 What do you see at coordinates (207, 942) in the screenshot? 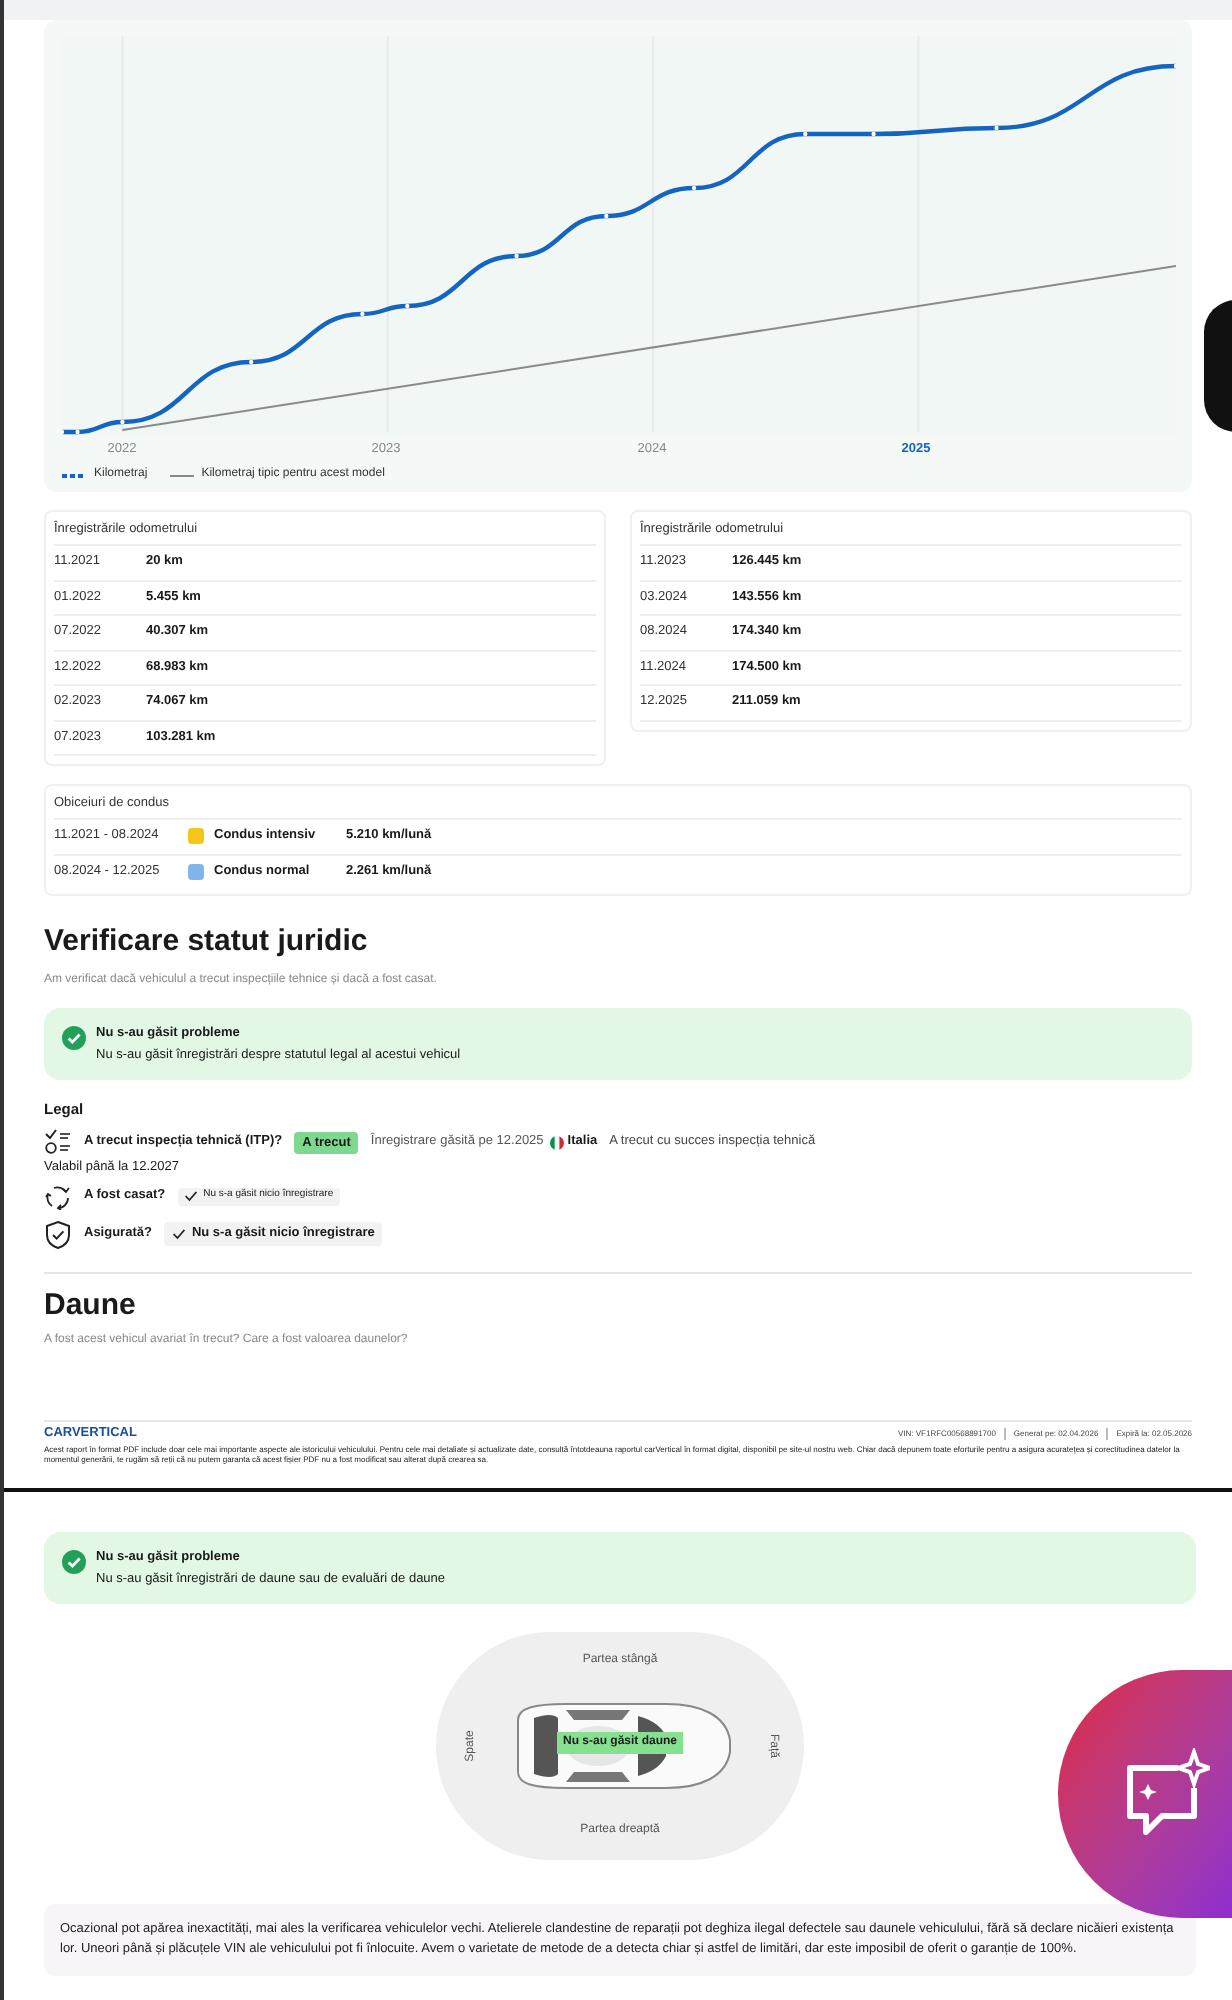
I see `section-heading: Verificare statut juridic` at bounding box center [207, 942].